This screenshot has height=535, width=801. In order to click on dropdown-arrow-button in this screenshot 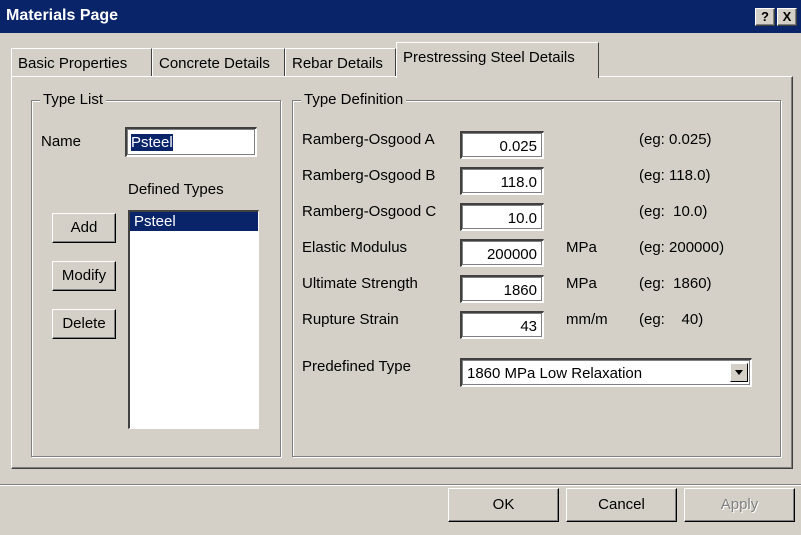, I will do `click(739, 372)`.